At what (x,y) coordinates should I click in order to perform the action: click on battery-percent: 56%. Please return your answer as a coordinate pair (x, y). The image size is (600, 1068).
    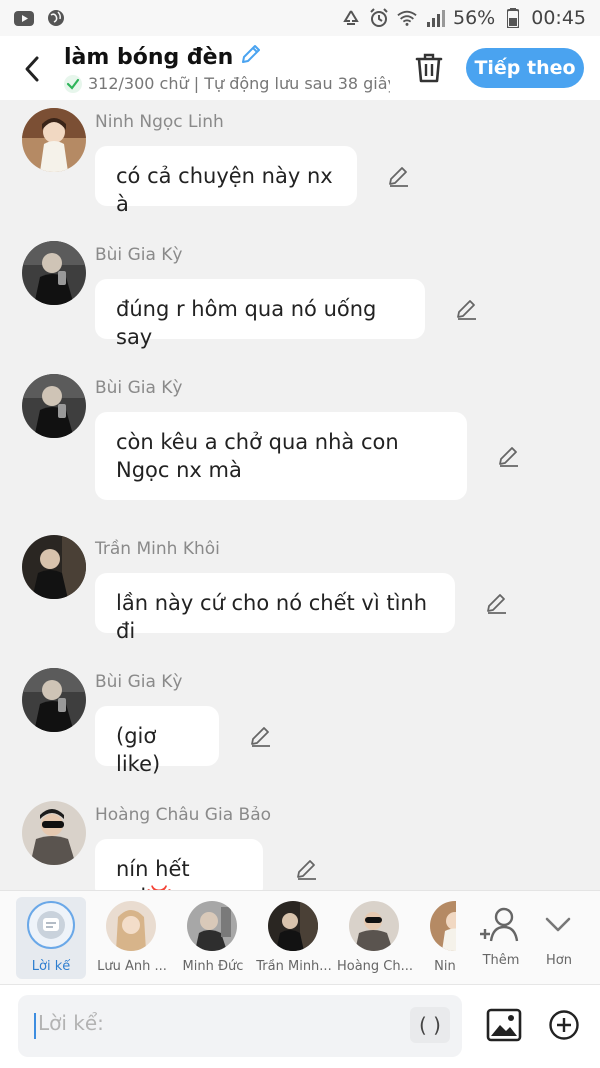
    Looking at the image, I should click on (474, 18).